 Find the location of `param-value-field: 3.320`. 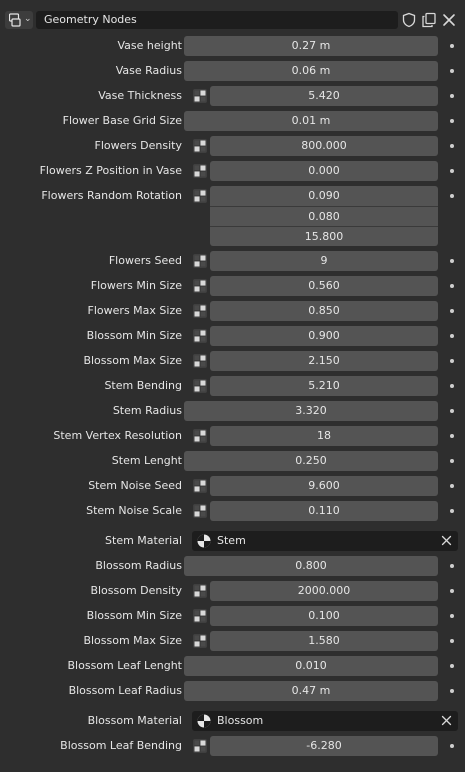

param-value-field: 3.320 is located at coordinates (311, 411).